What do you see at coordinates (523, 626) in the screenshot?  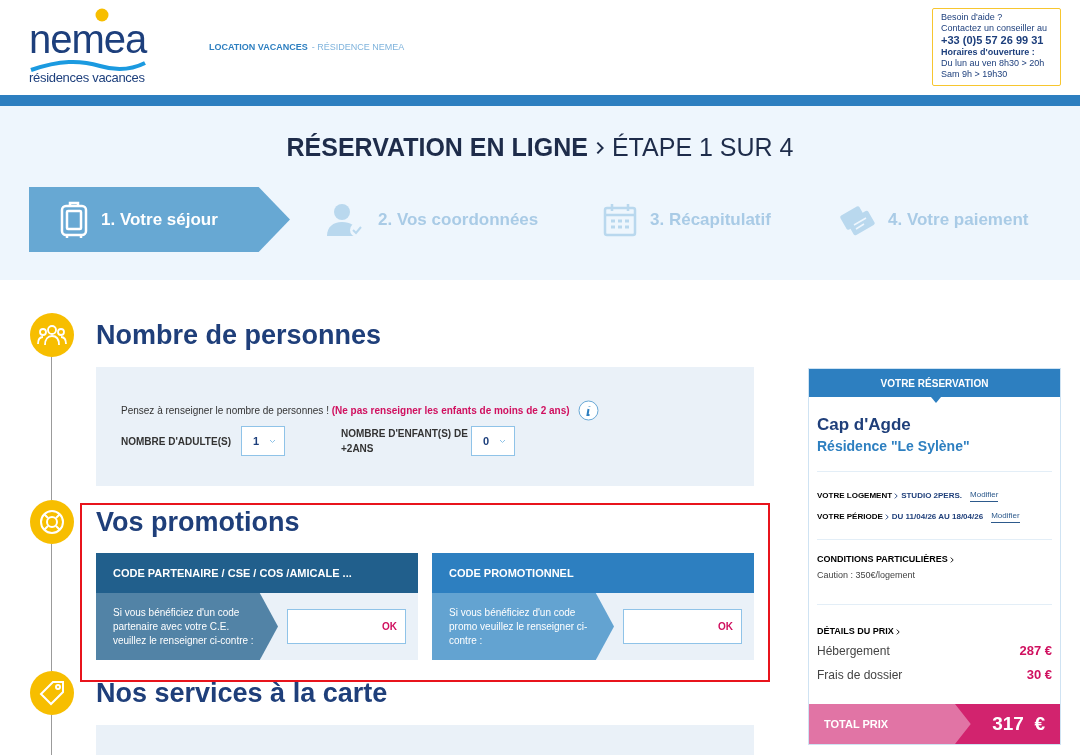 I see `card-description: Si vous bénéficiez d'un code promo veuillez le renseigner ci-contre :` at bounding box center [523, 626].